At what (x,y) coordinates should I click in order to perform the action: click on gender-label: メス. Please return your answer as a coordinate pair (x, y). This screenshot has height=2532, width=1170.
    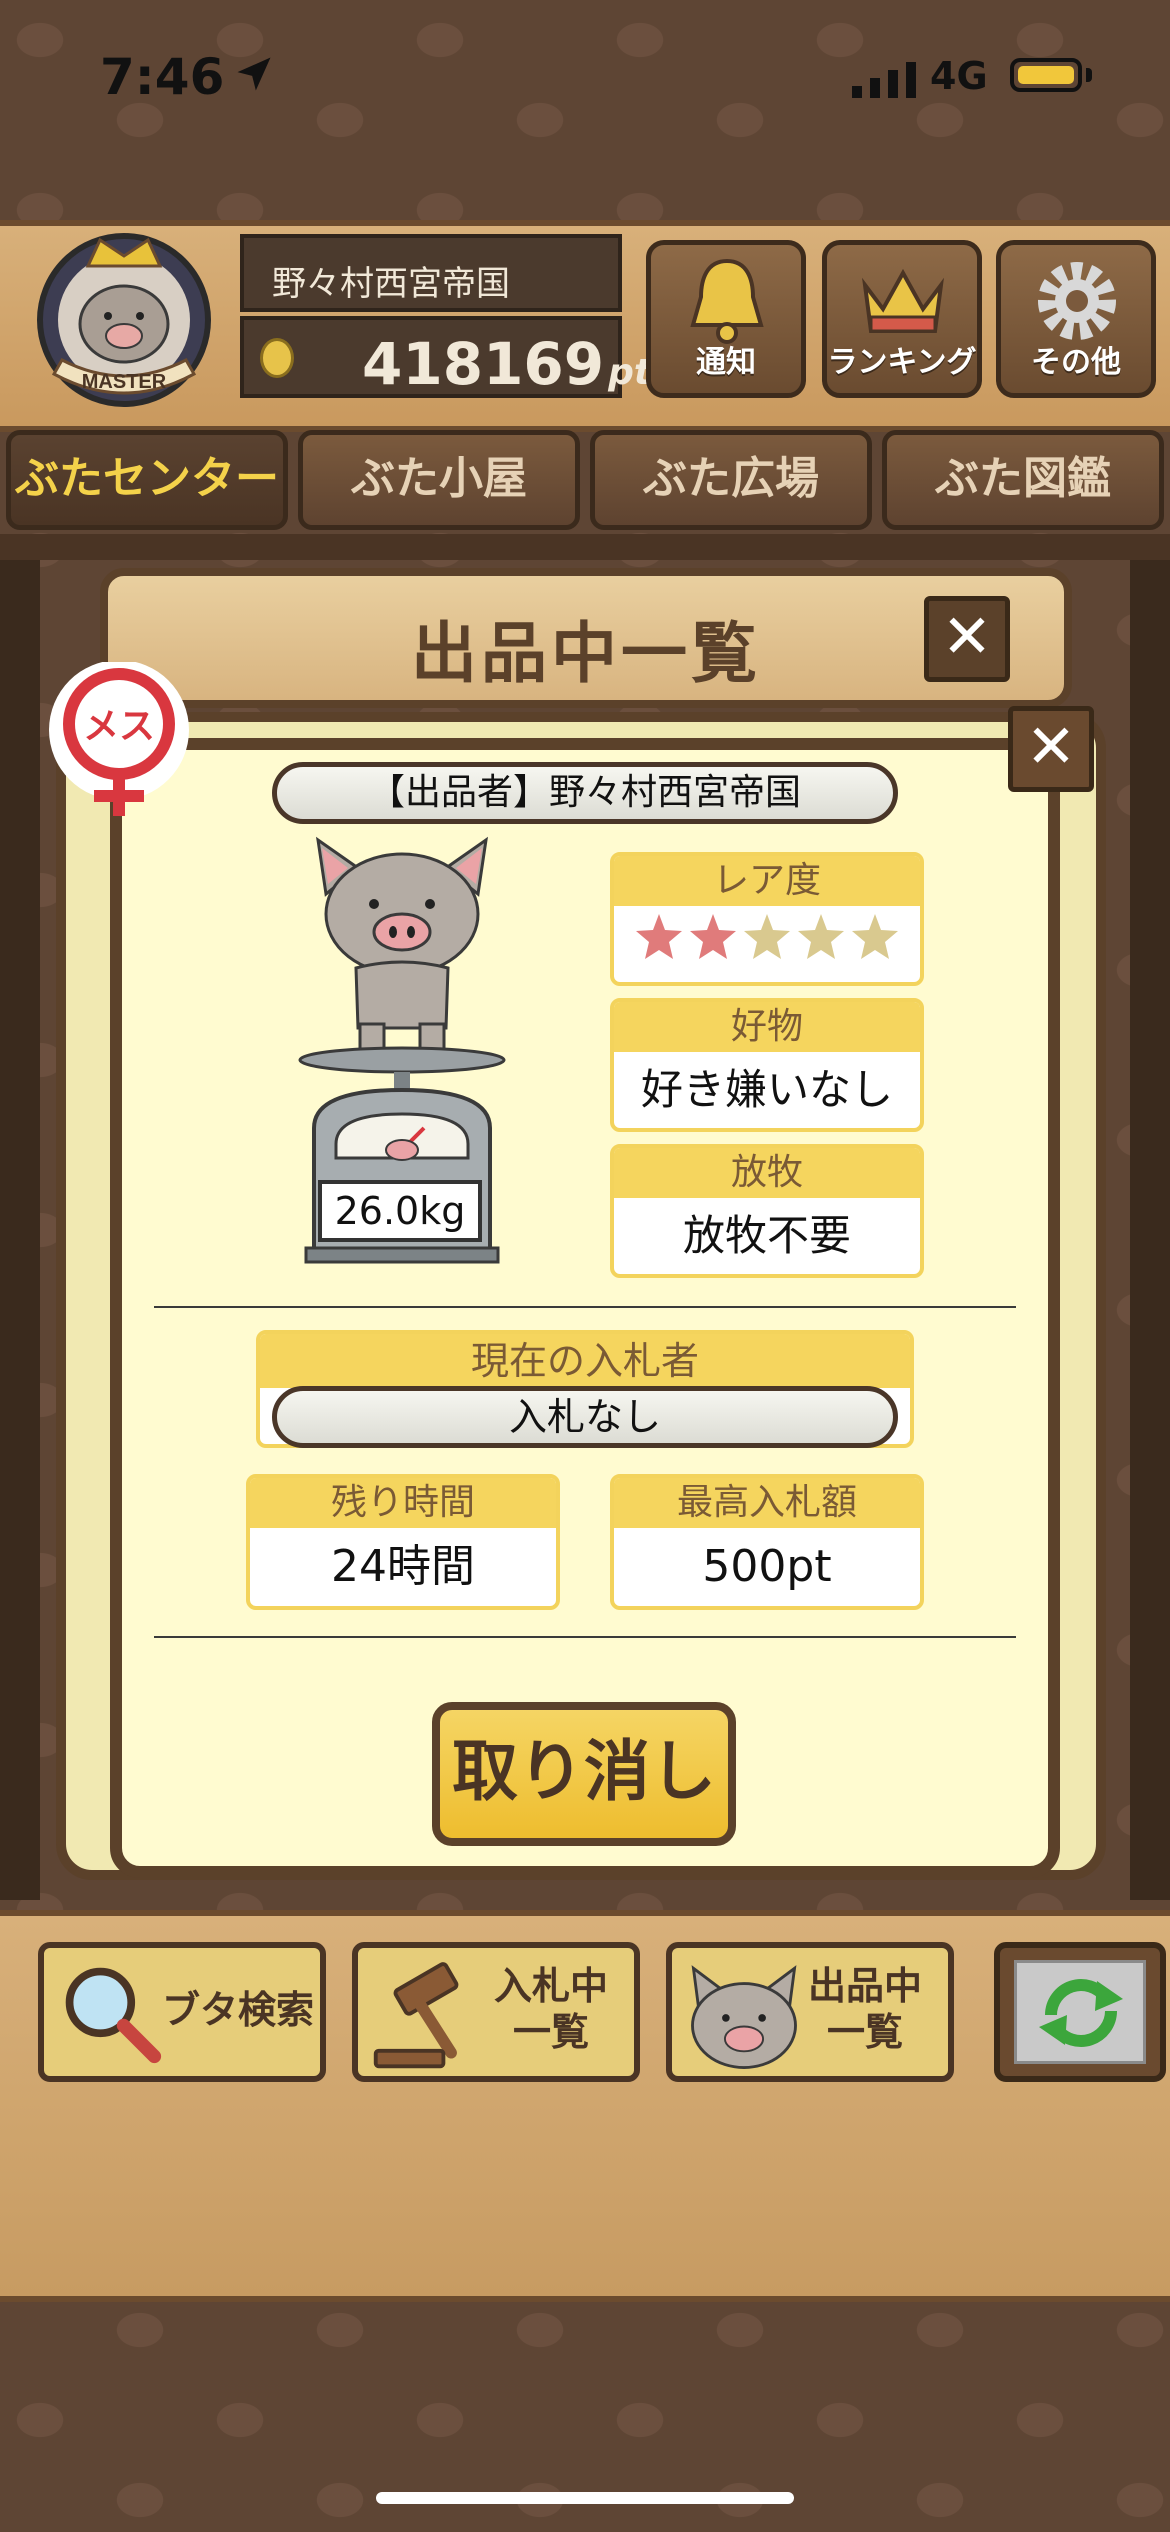
    Looking at the image, I should click on (119, 726).